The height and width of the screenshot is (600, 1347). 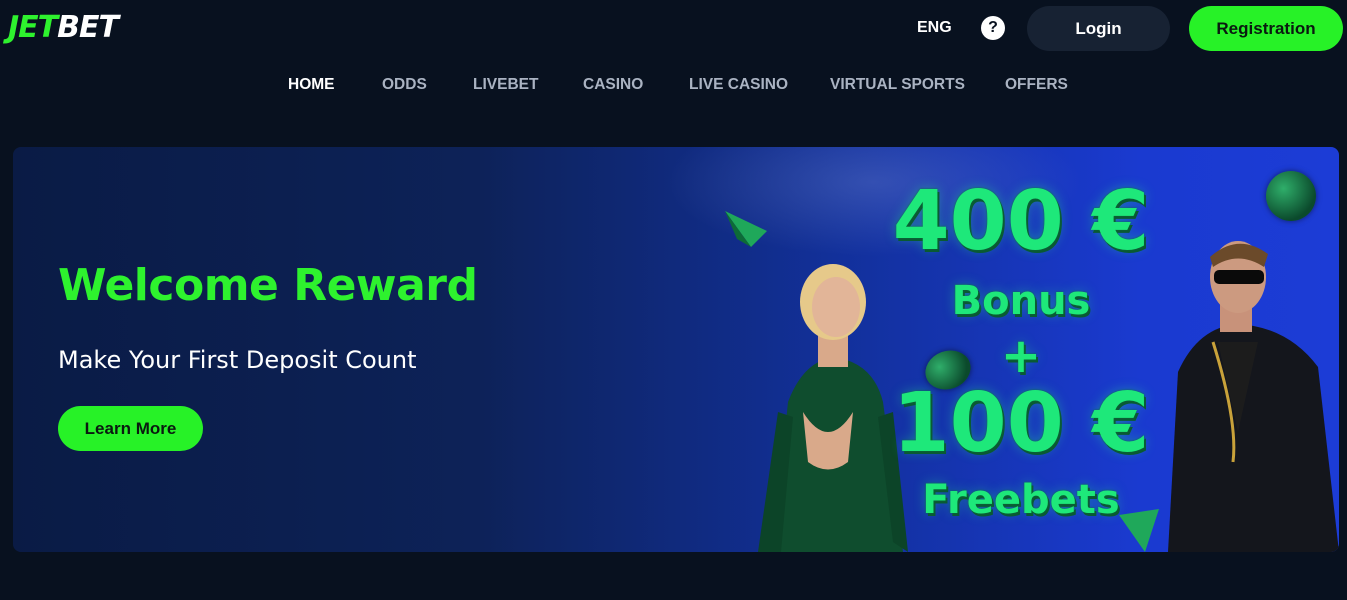 I want to click on promo-freebet-label: Freebets, so click(x=1021, y=500).